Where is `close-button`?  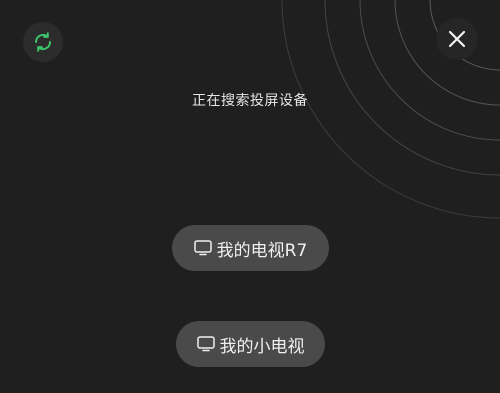
close-button is located at coordinates (457, 39).